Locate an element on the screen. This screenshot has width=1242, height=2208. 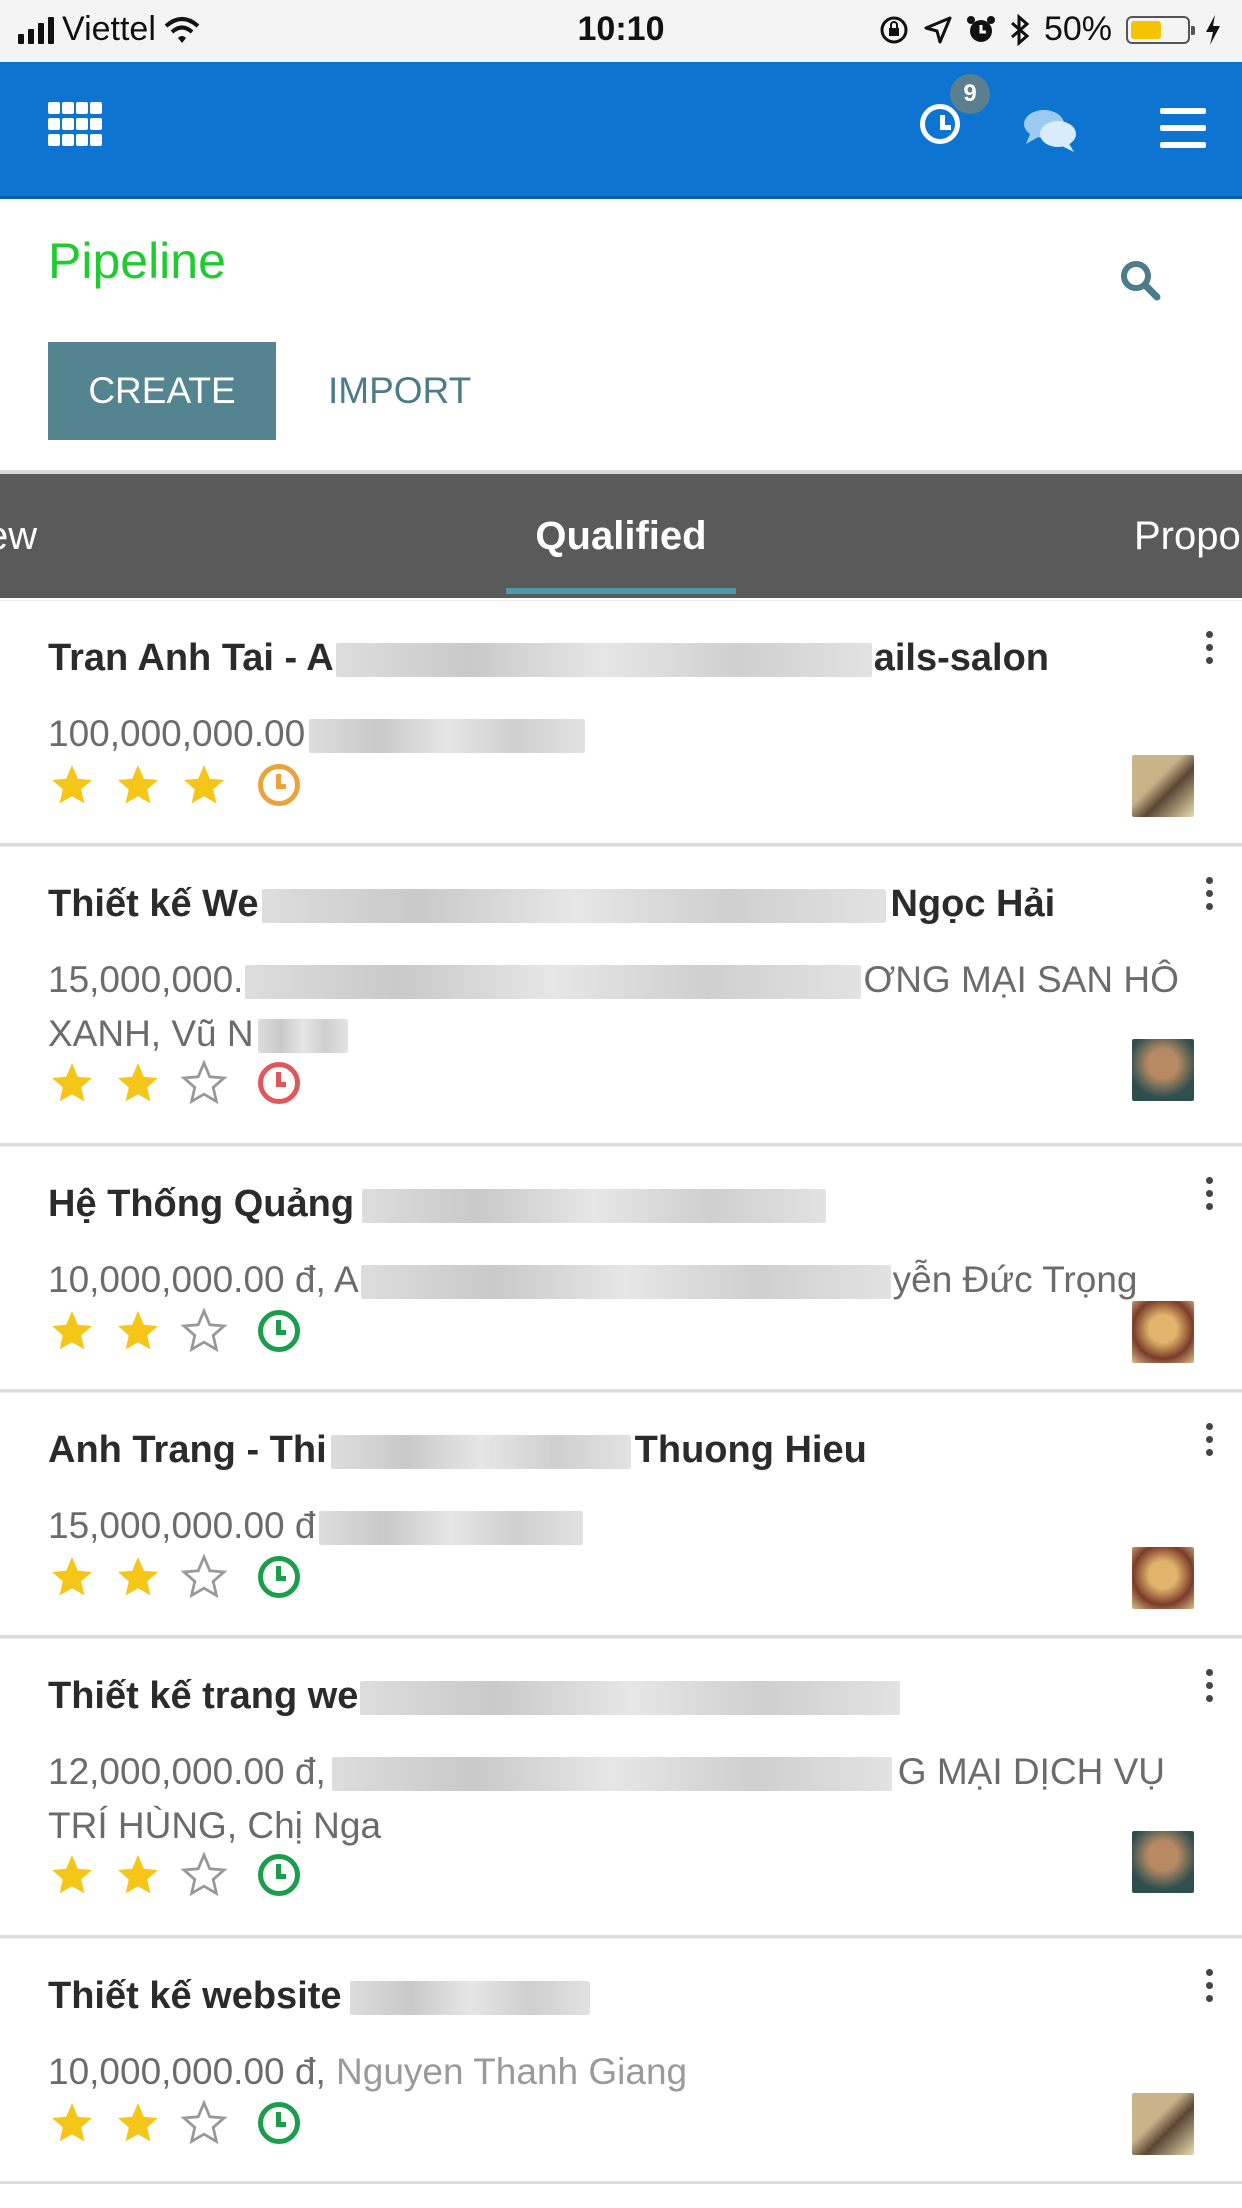
card-title: Tran Anh Tai - Aails-salon is located at coordinates (549, 658).